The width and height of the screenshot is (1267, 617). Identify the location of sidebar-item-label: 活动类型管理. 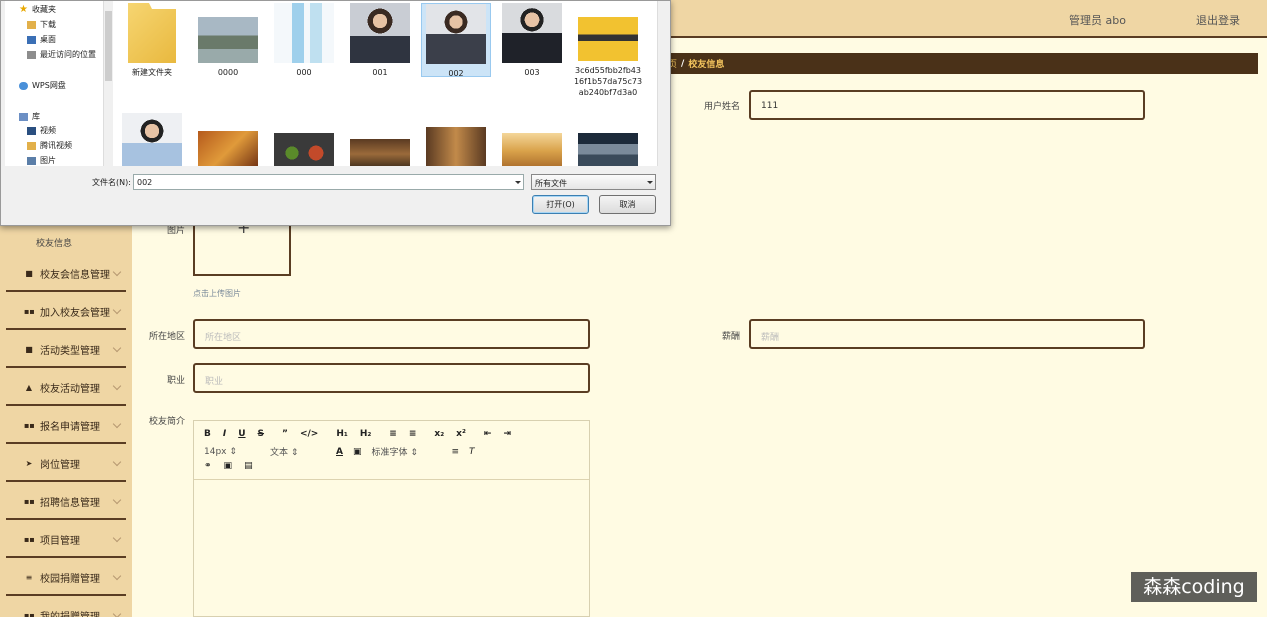
(70, 351).